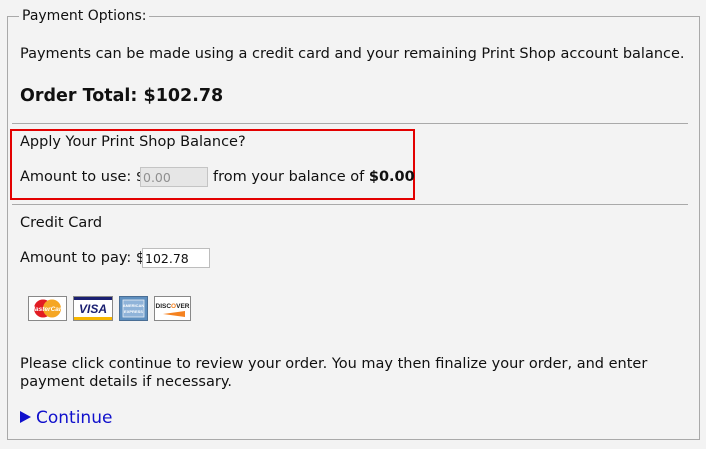 The height and width of the screenshot is (449, 706). What do you see at coordinates (391, 177) in the screenshot?
I see `balance-value: $0.00` at bounding box center [391, 177].